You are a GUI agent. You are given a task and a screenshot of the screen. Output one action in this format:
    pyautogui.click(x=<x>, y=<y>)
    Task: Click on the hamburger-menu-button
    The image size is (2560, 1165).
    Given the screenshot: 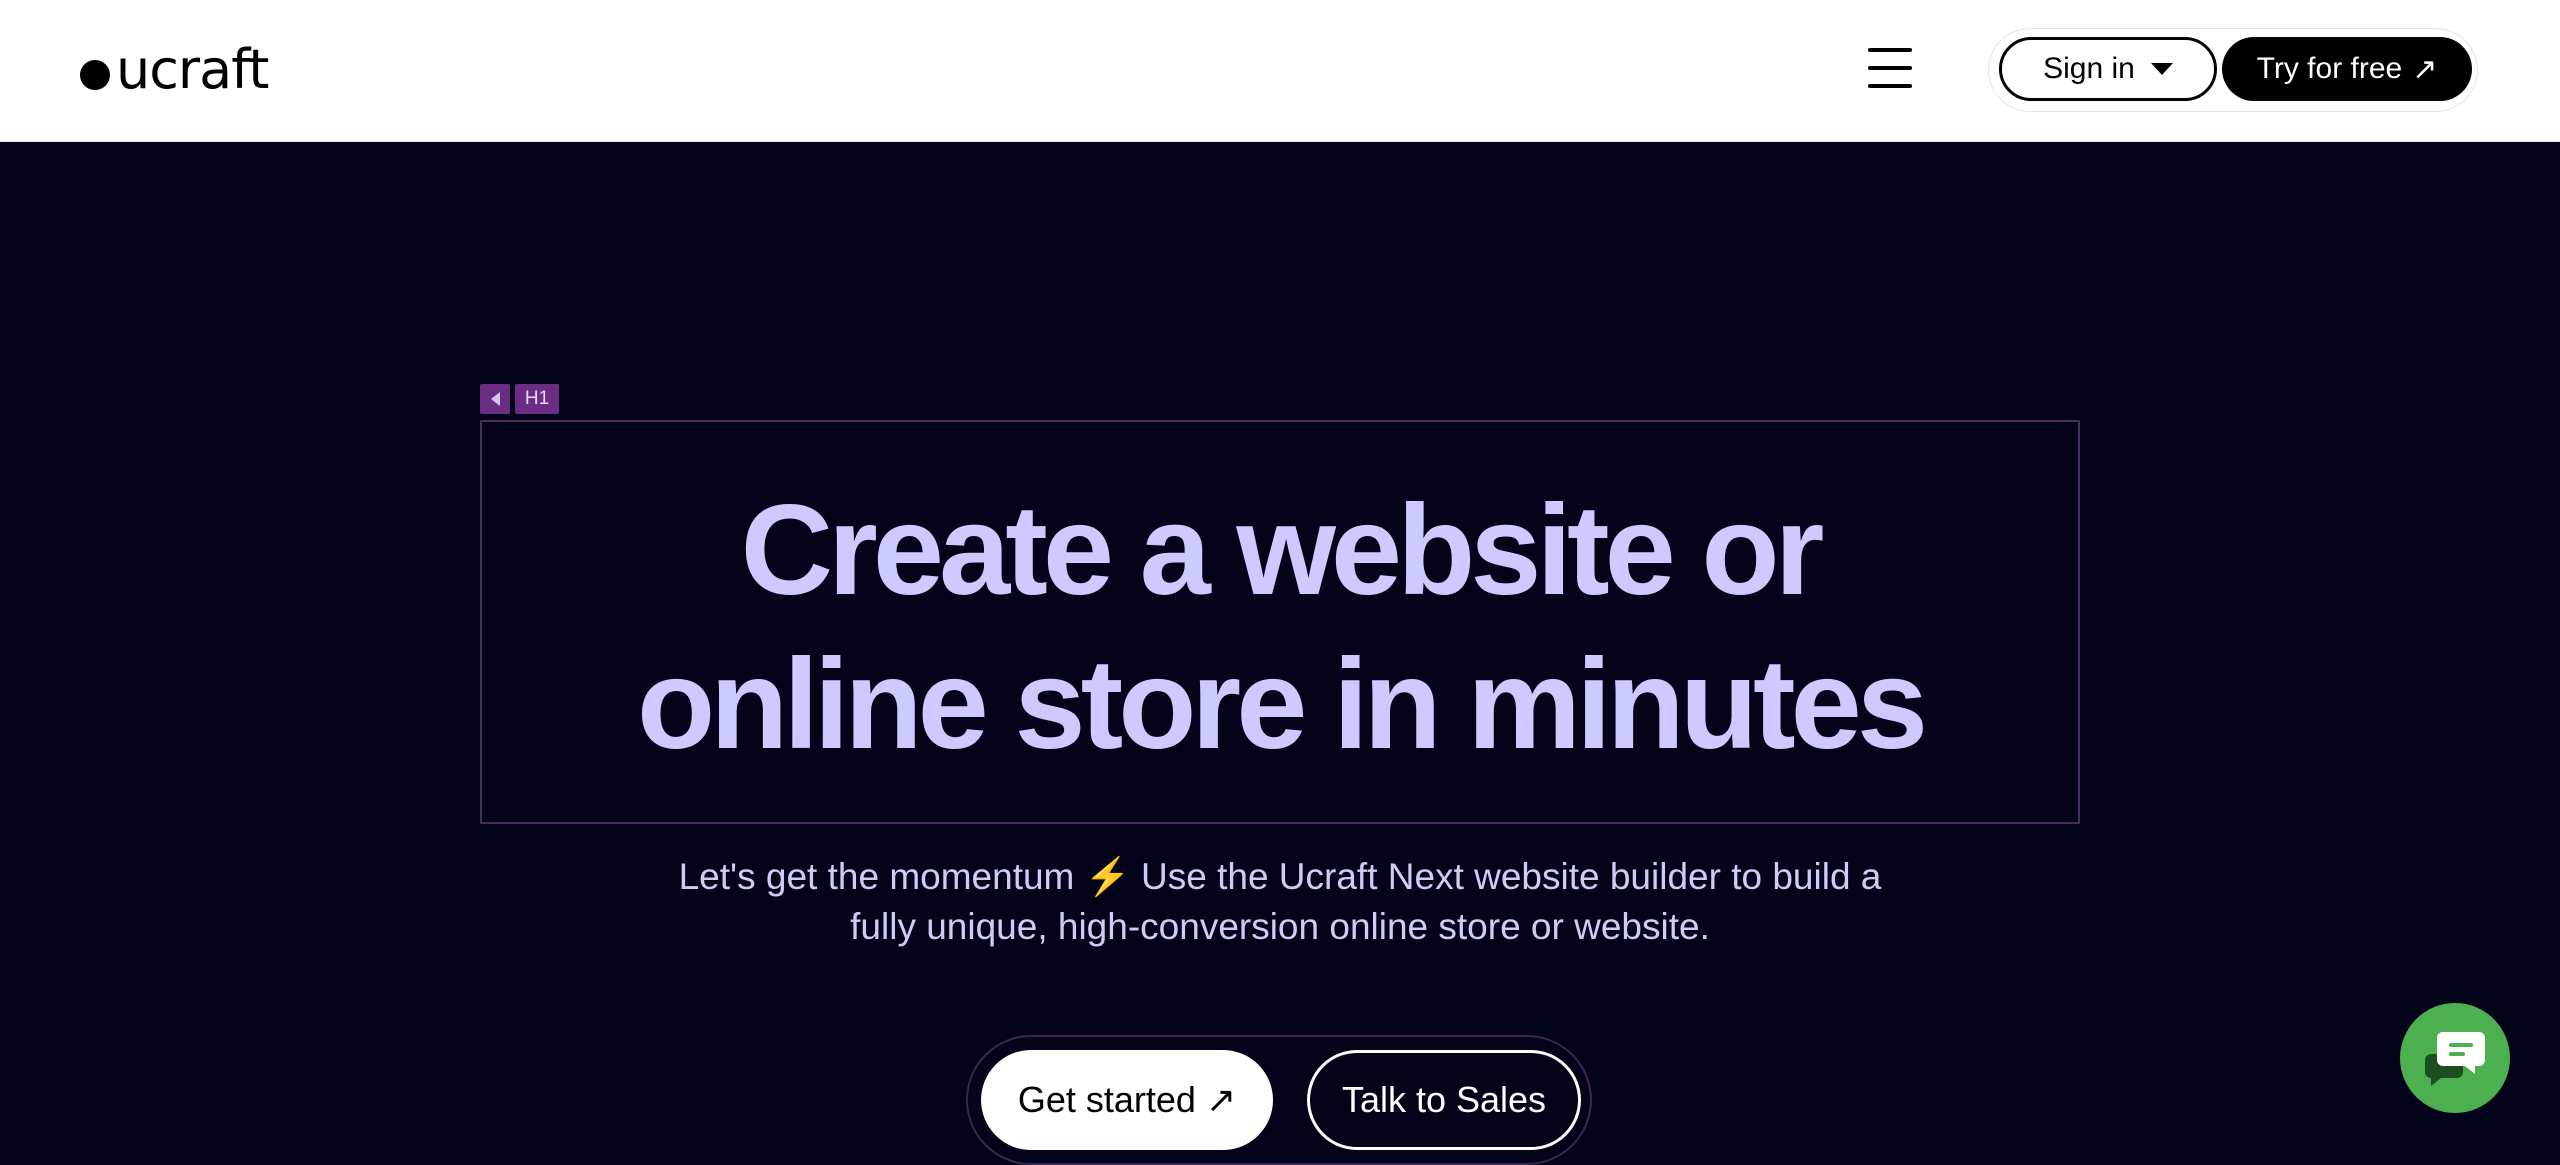 What is the action you would take?
    pyautogui.click(x=1890, y=68)
    